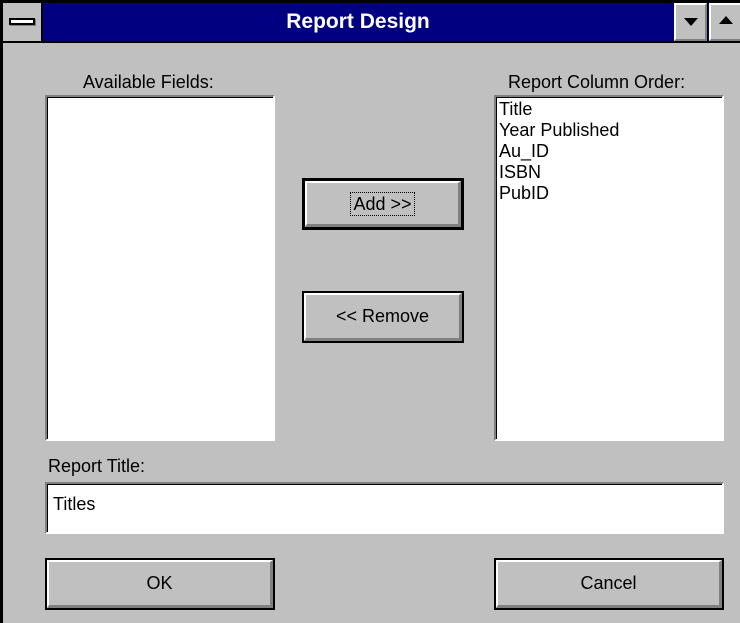 This screenshot has width=740, height=623. I want to click on title-bar: Report Design, so click(371, 23).